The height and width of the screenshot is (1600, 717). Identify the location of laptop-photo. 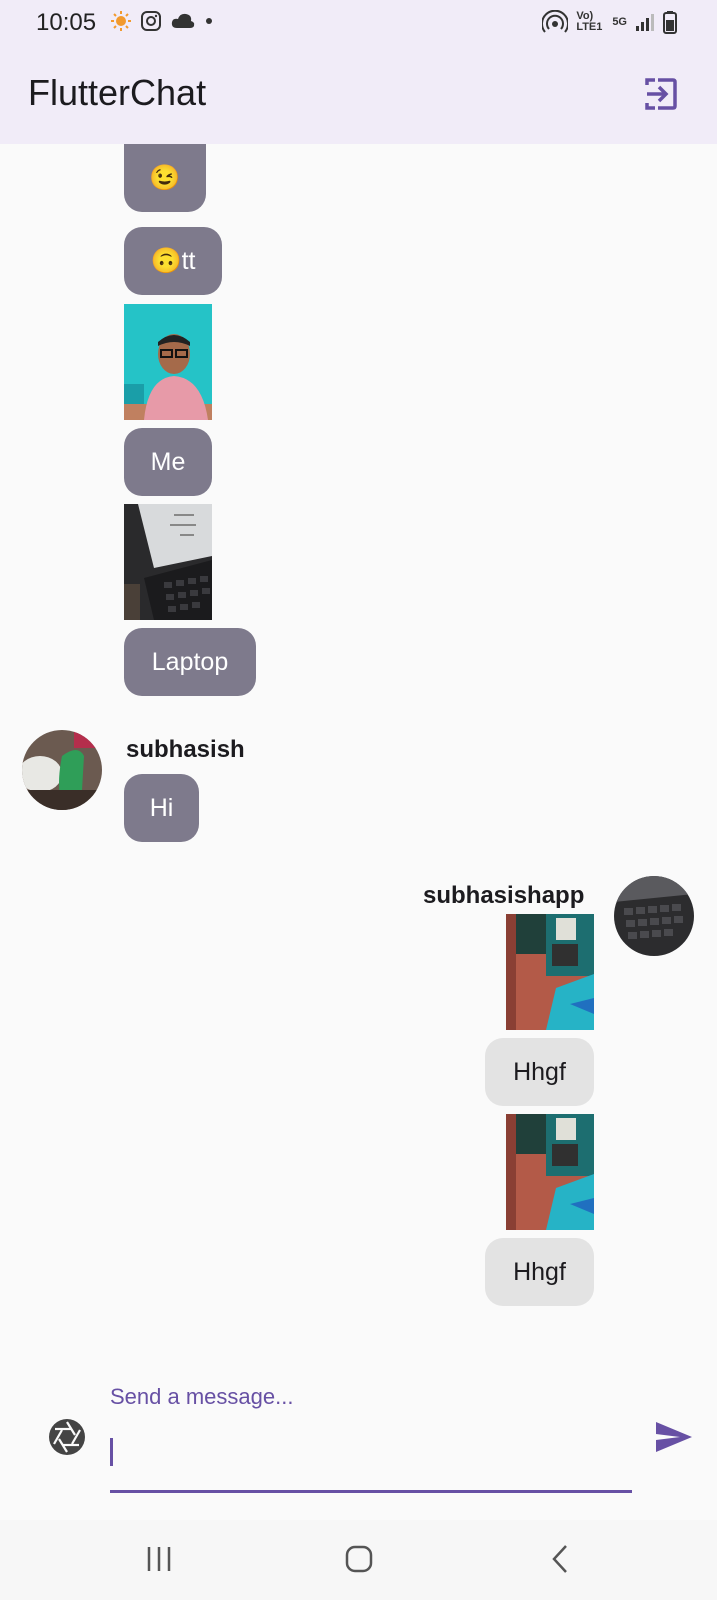
(168, 562).